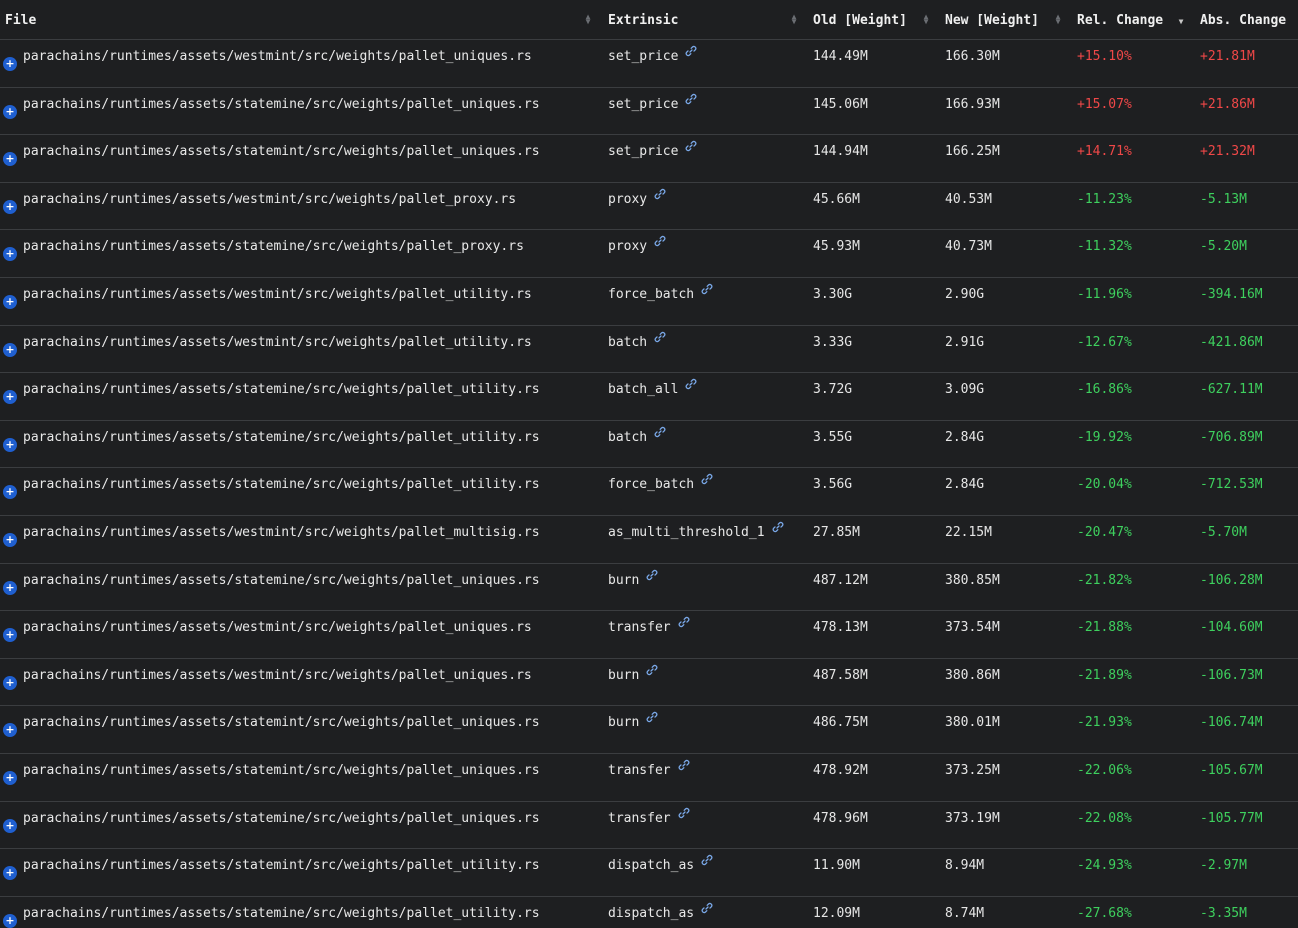 This screenshot has height=928, width=1298. I want to click on abs-change: -104.60M, so click(1231, 628).